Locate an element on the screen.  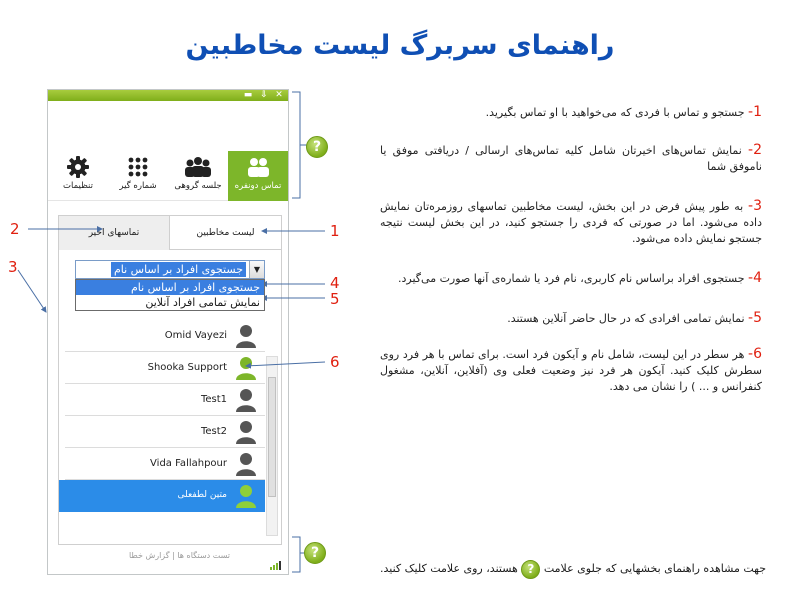
tab-dialpad: شماره گیر is located at coordinates (138, 176).